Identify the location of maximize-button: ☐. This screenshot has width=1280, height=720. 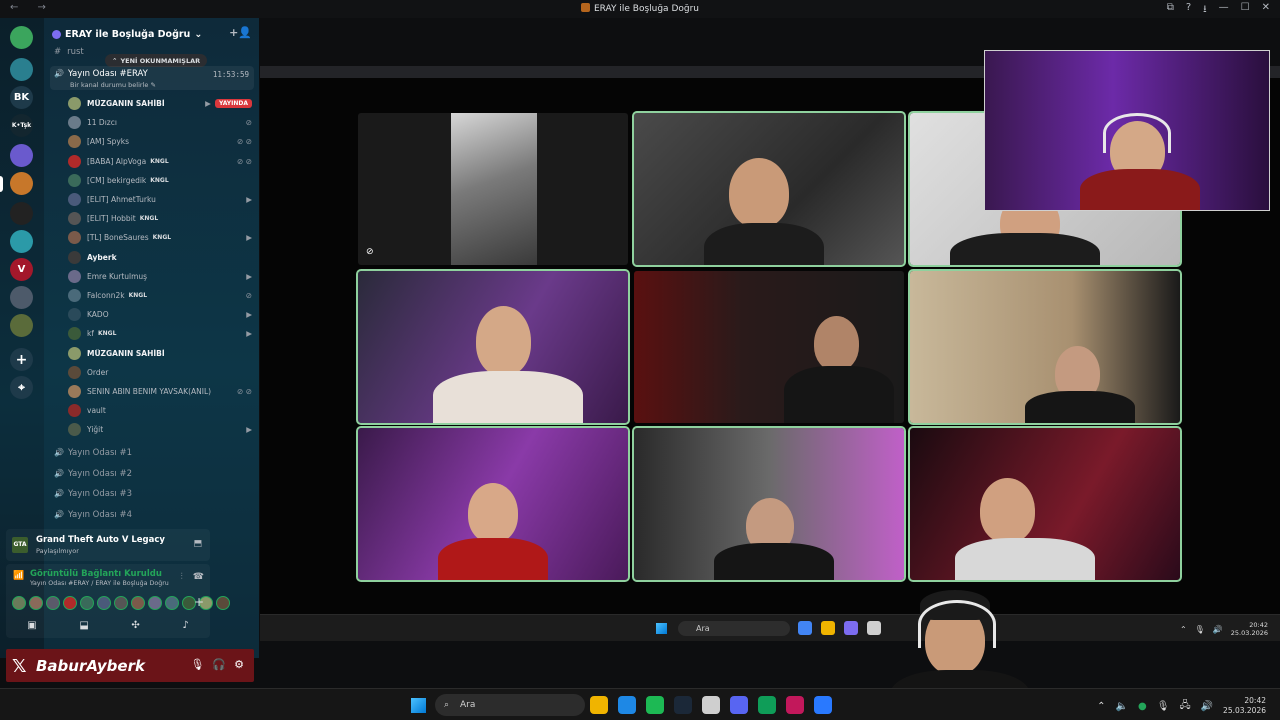
(1245, 10).